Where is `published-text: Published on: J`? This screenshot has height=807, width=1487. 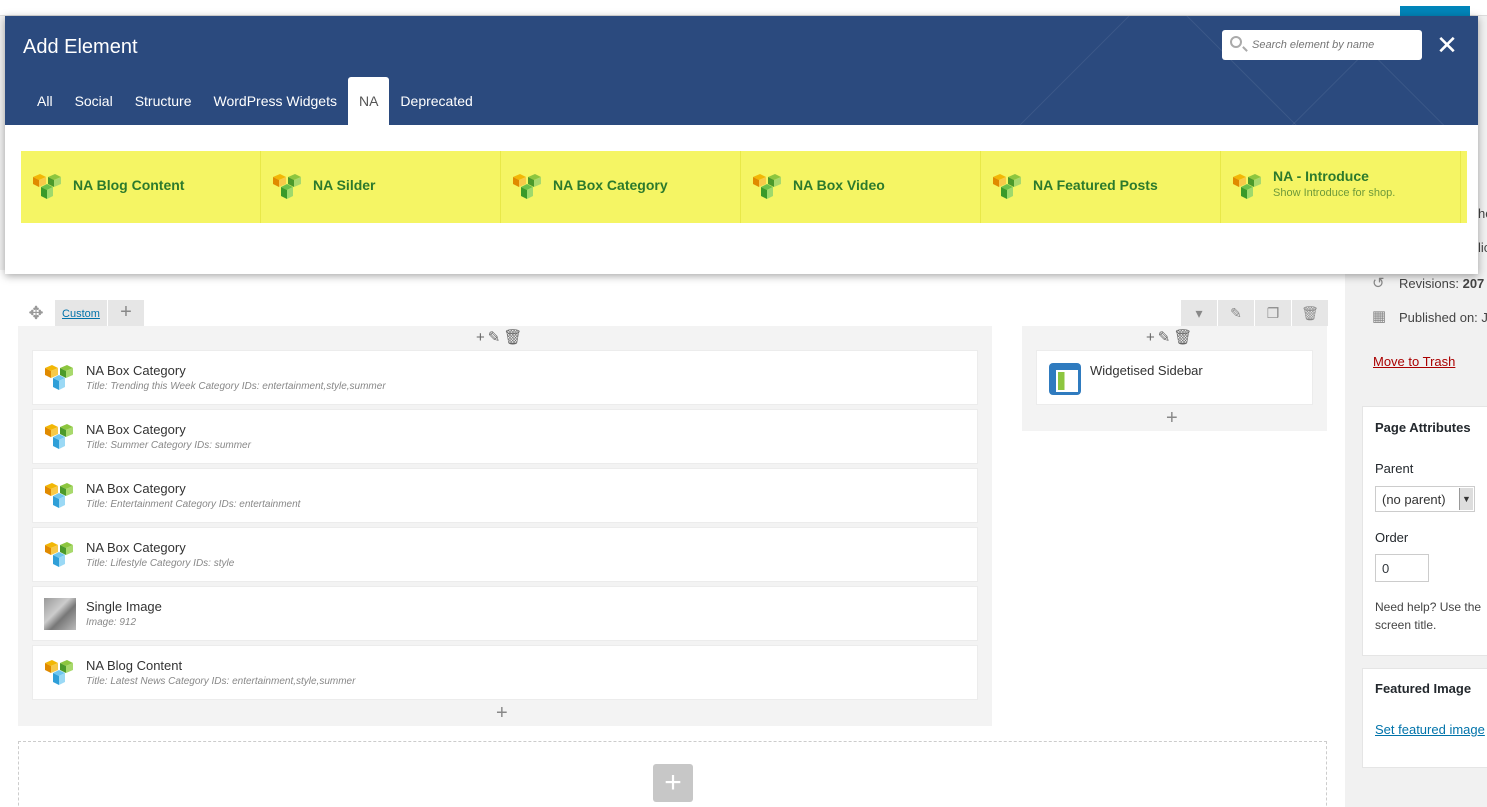 published-text: Published on: J is located at coordinates (1443, 317).